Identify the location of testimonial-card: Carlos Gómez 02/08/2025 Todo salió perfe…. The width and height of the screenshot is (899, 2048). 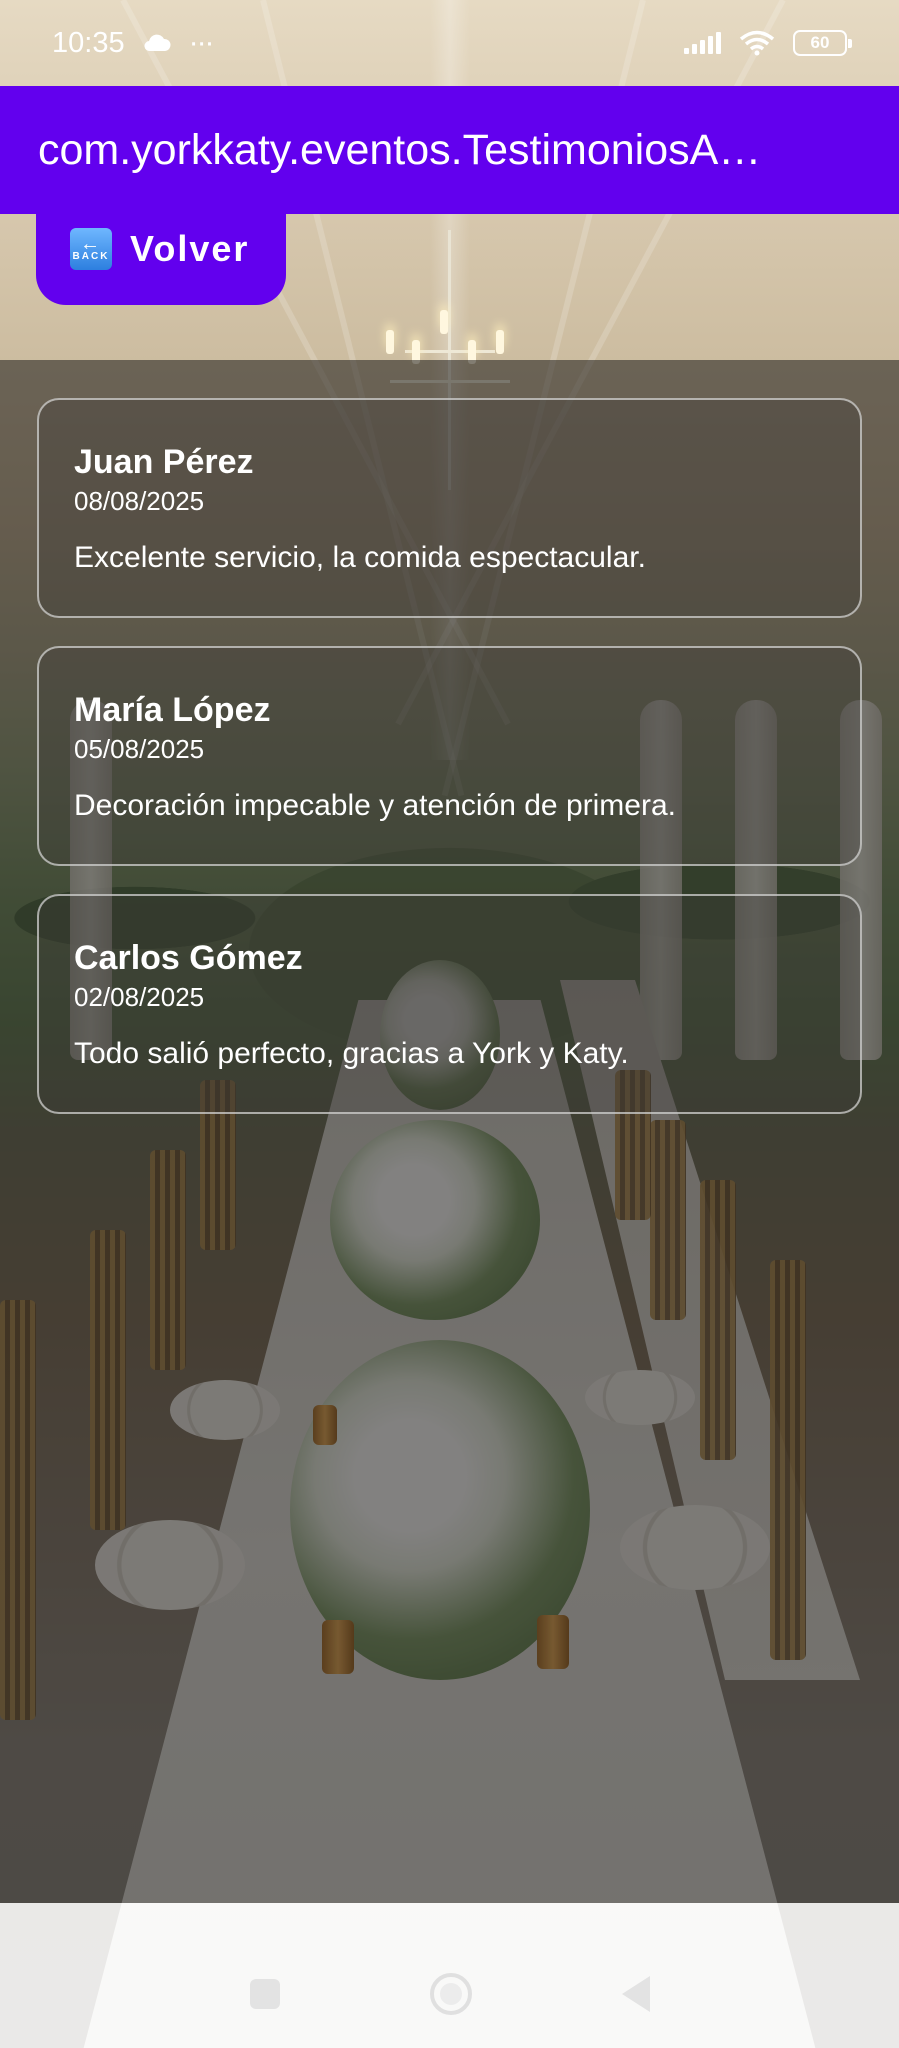
(449, 1004).